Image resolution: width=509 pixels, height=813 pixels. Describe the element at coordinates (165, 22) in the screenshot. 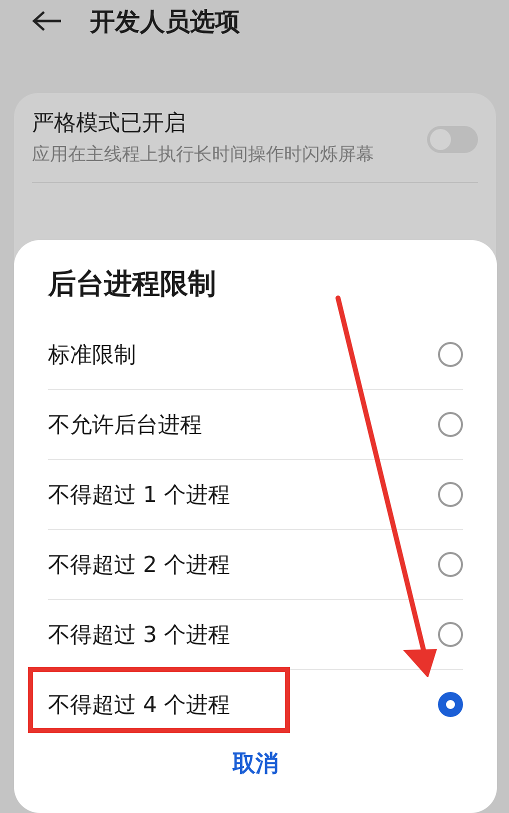

I see `page-title: 开发人员选项` at that location.